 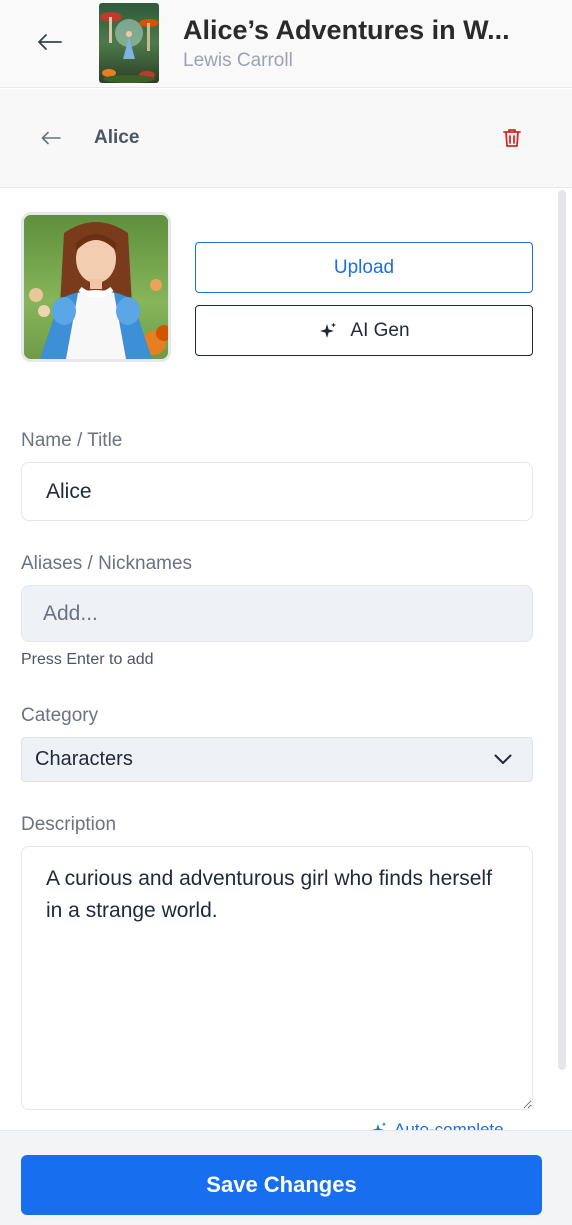 What do you see at coordinates (69, 824) in the screenshot?
I see `description-label: Description` at bounding box center [69, 824].